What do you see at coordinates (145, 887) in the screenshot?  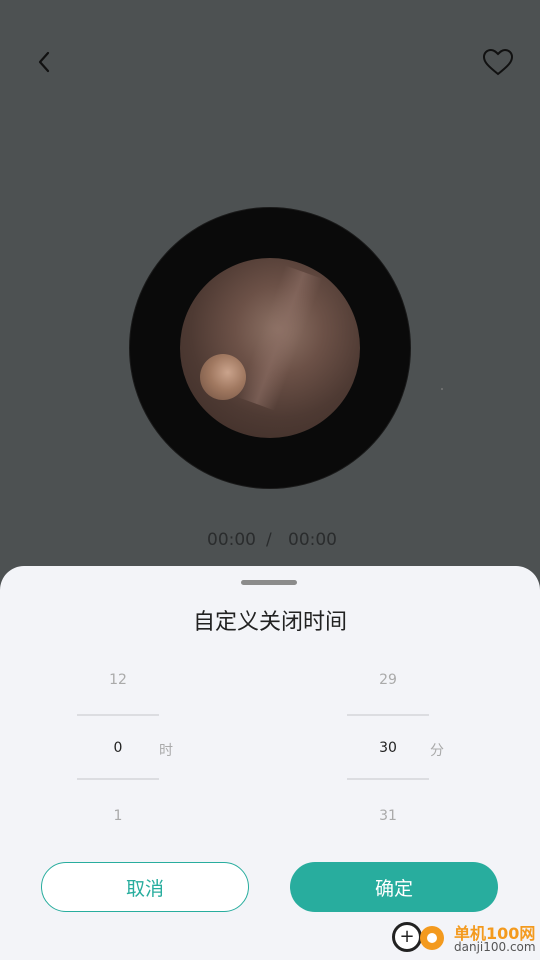 I see `cancel-button: 取消` at bounding box center [145, 887].